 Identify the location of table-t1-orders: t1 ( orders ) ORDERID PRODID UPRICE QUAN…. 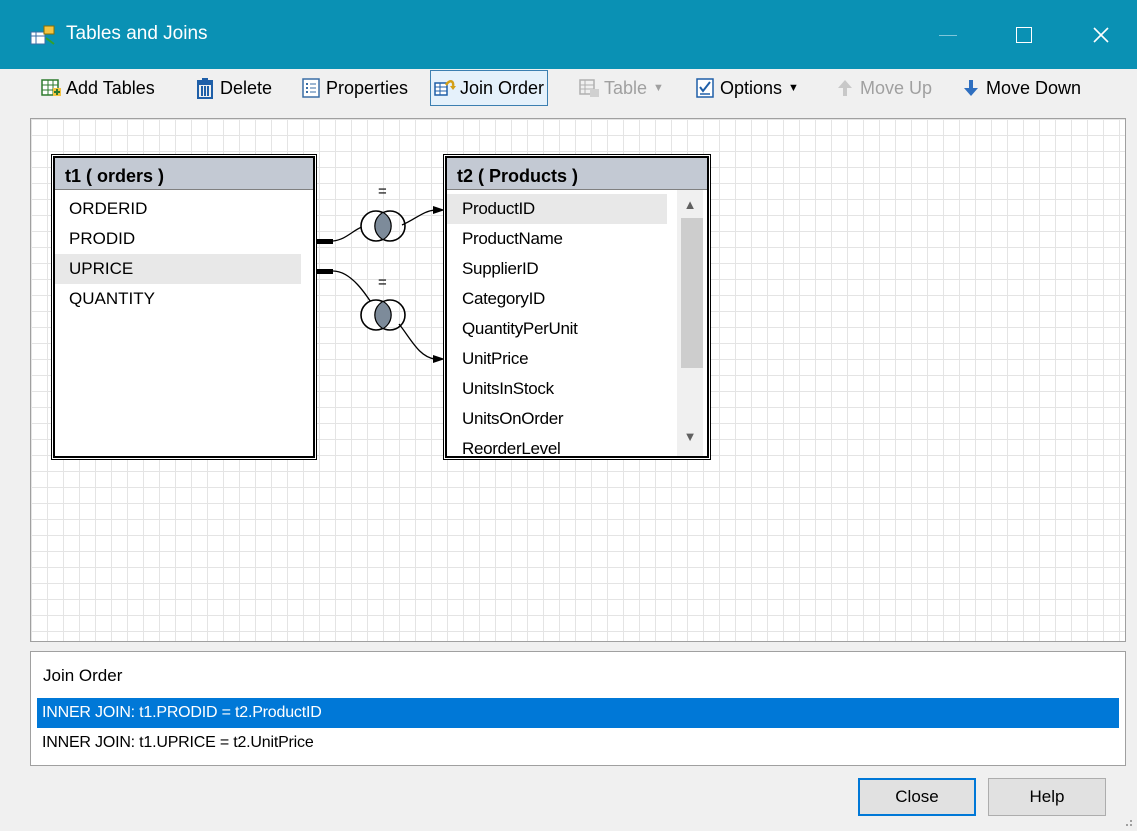
(184, 307).